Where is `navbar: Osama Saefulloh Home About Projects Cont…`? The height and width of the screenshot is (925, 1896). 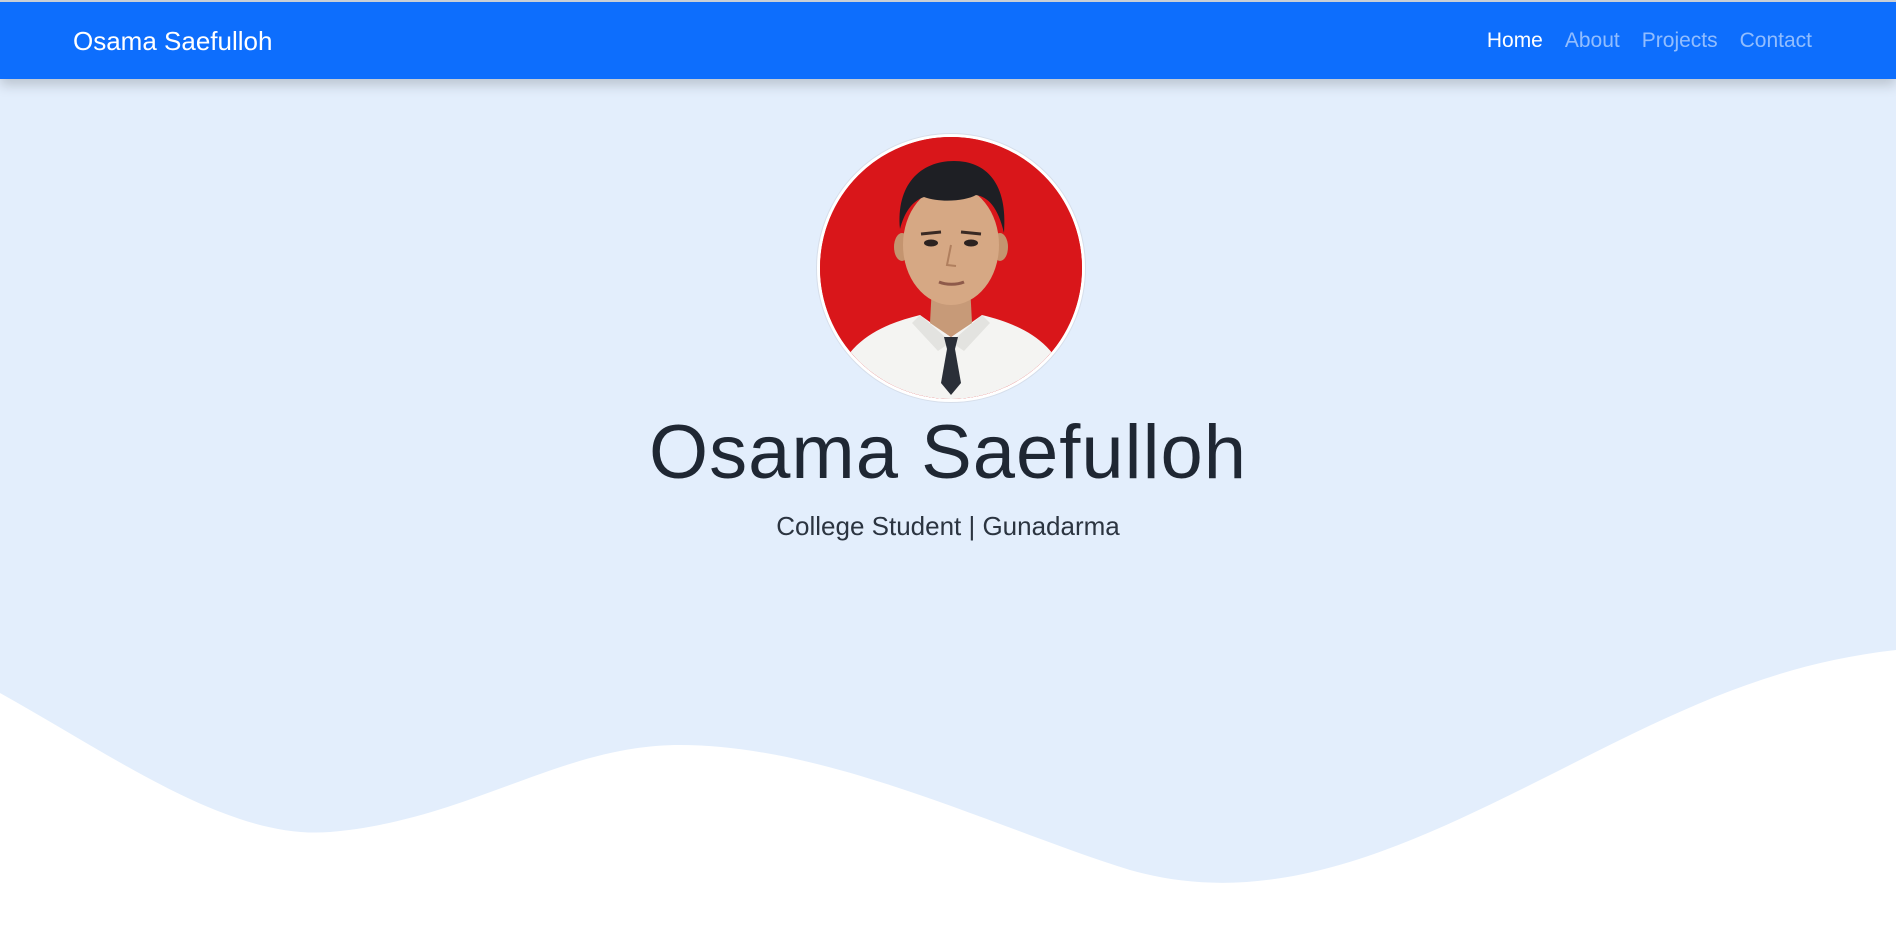
navbar: Osama Saefulloh Home About Projects Cont… is located at coordinates (948, 40).